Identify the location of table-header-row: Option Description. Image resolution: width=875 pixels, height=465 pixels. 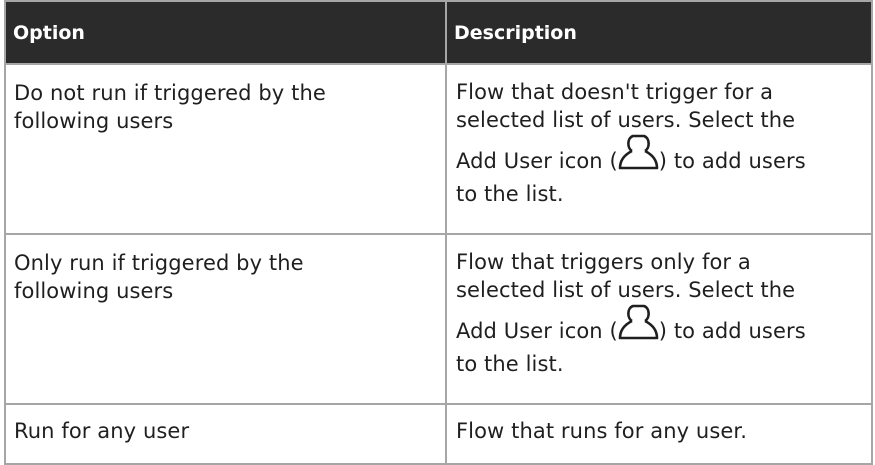
(438, 32).